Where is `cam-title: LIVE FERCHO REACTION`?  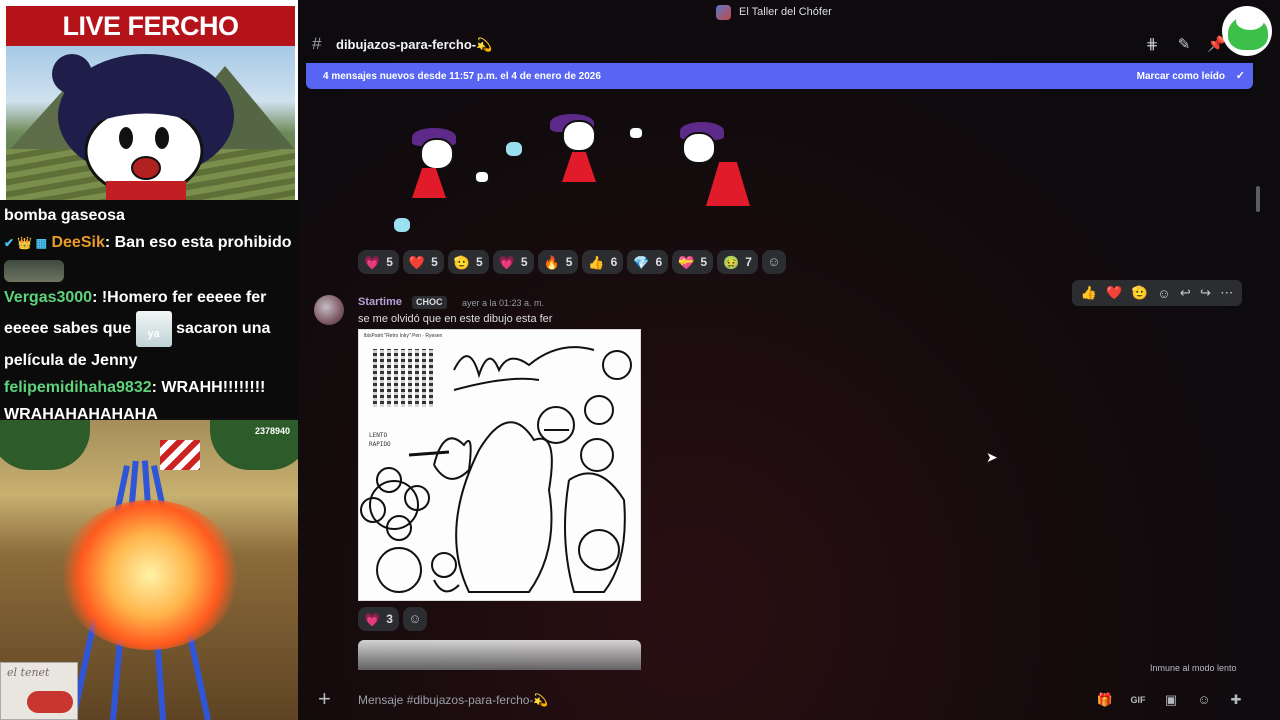
cam-title: LIVE FERCHO REACTION is located at coordinates (150, 43).